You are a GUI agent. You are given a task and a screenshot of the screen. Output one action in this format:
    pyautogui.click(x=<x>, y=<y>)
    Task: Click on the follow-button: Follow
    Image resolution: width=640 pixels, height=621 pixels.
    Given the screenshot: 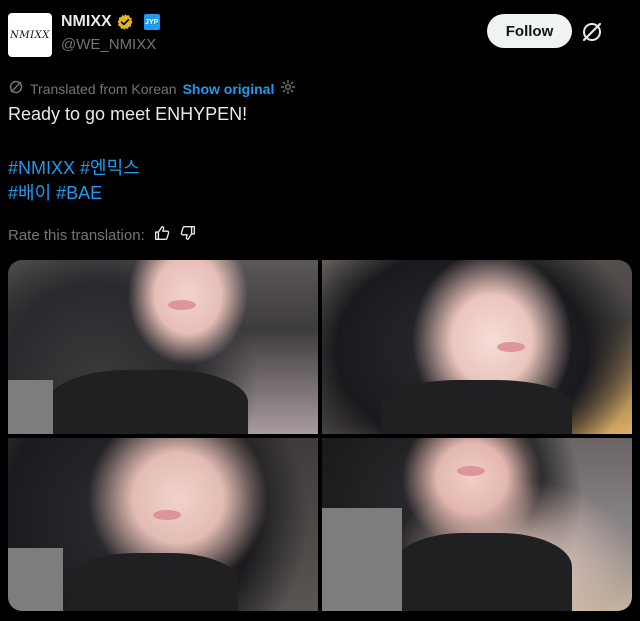 What is the action you would take?
    pyautogui.click(x=529, y=31)
    